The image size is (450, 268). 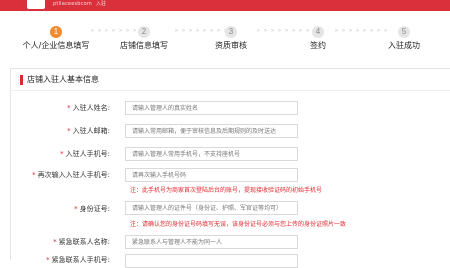 I want to click on step-success: 5 入驻成功, so click(x=404, y=38).